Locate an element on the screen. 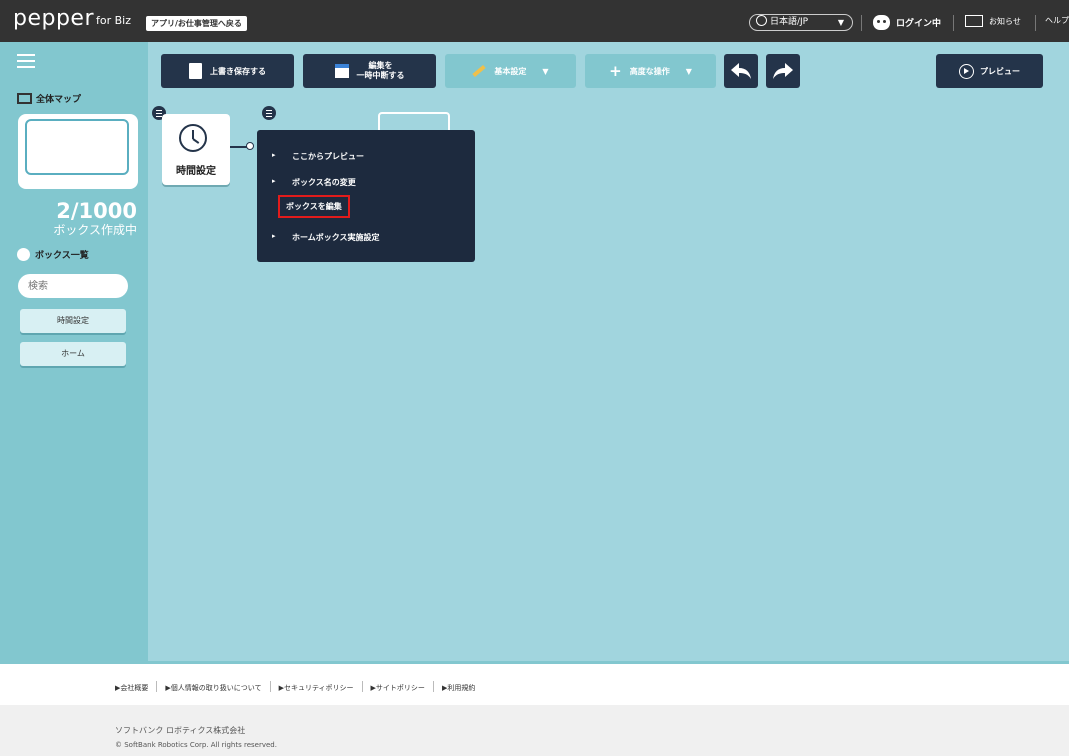 This screenshot has height=756, width=1069. company-name: ソフトバンク ロボティクス株式会社 is located at coordinates (180, 730).